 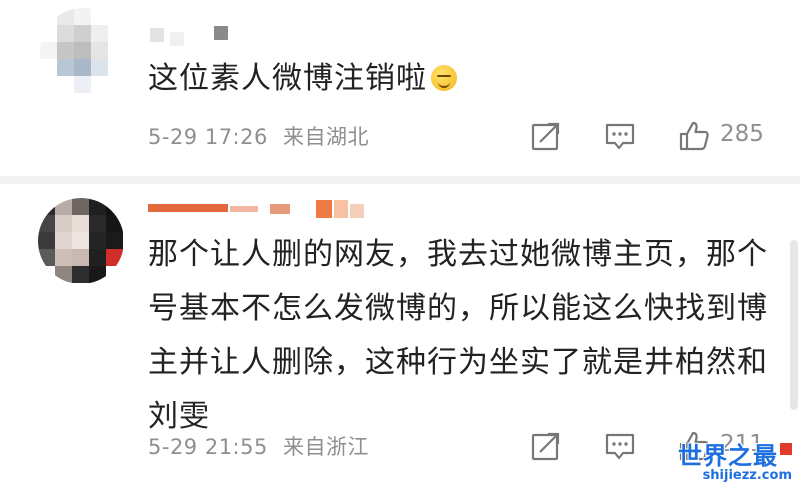 I want to click on comment-meta: 5-29 17:26 来自湖北, so click(x=262, y=136).